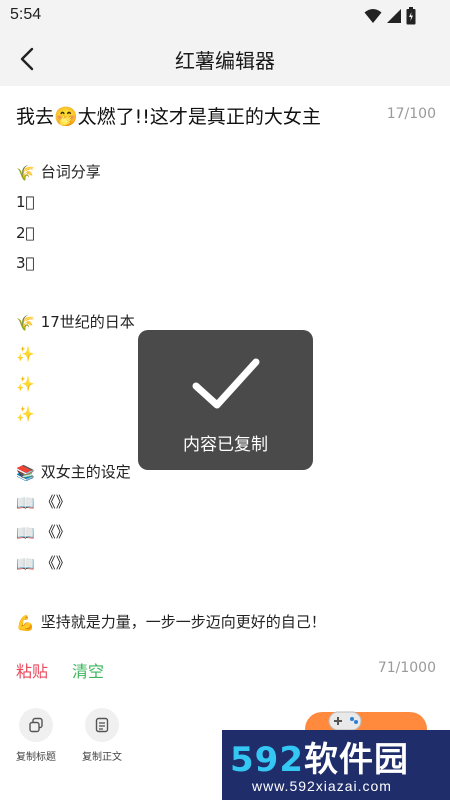 This screenshot has height=800, width=450. Describe the element at coordinates (225, 445) in the screenshot. I see `toast-message: 内容已复制` at that location.